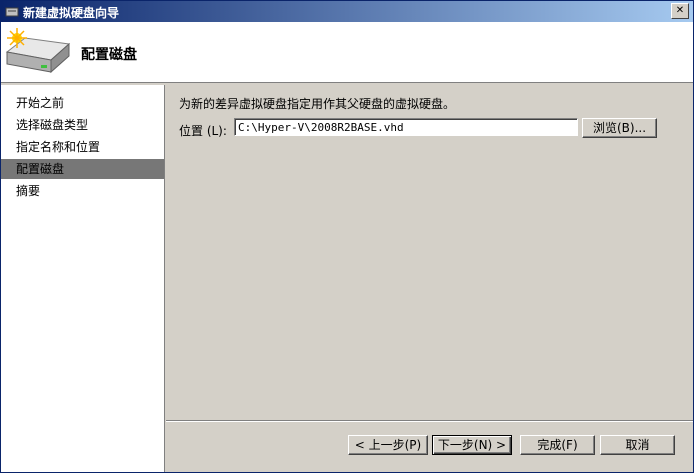  I want to click on title-bar: 新建虚拟硬盘向导 ✕, so click(347, 11).